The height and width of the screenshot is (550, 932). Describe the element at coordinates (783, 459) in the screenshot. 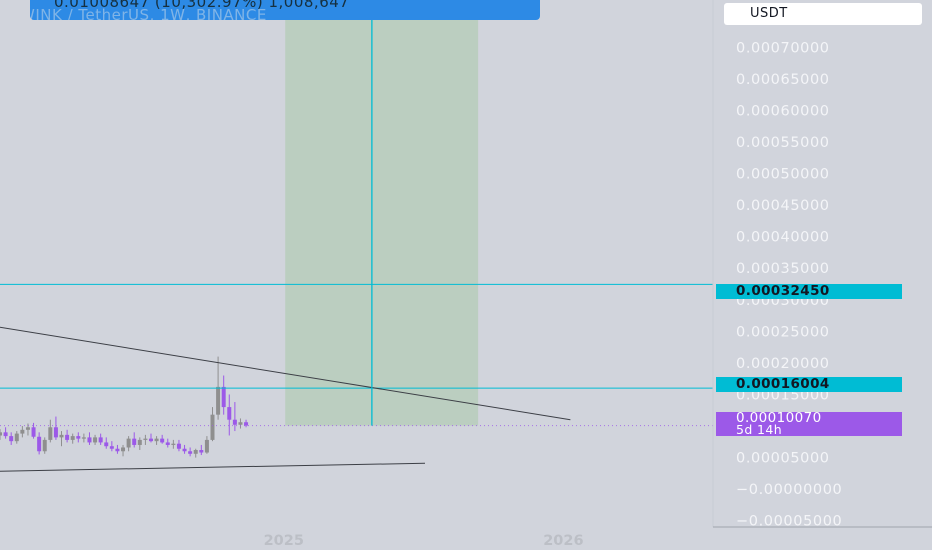

I see `y-axis-tick-label: 0.00005000` at that location.